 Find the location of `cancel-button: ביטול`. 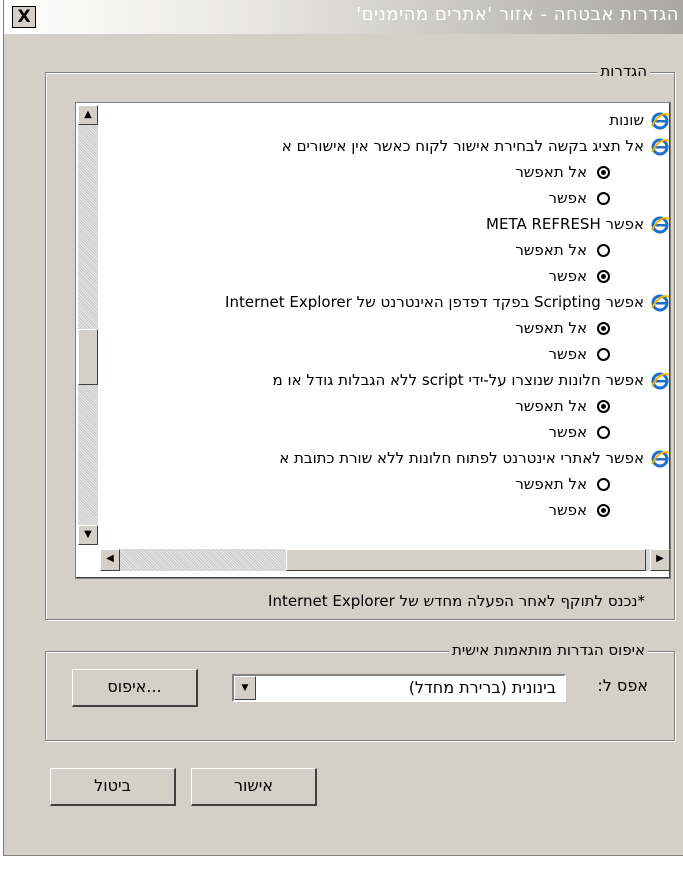

cancel-button: ביטול is located at coordinates (113, 787).